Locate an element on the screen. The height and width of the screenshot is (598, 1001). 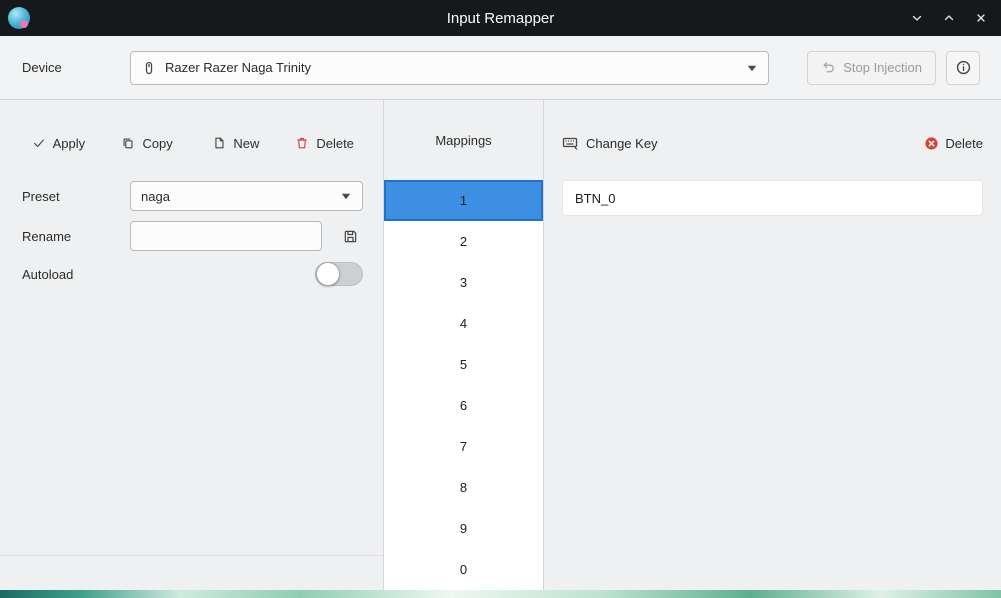
rename-row: Rename is located at coordinates (191, 236).